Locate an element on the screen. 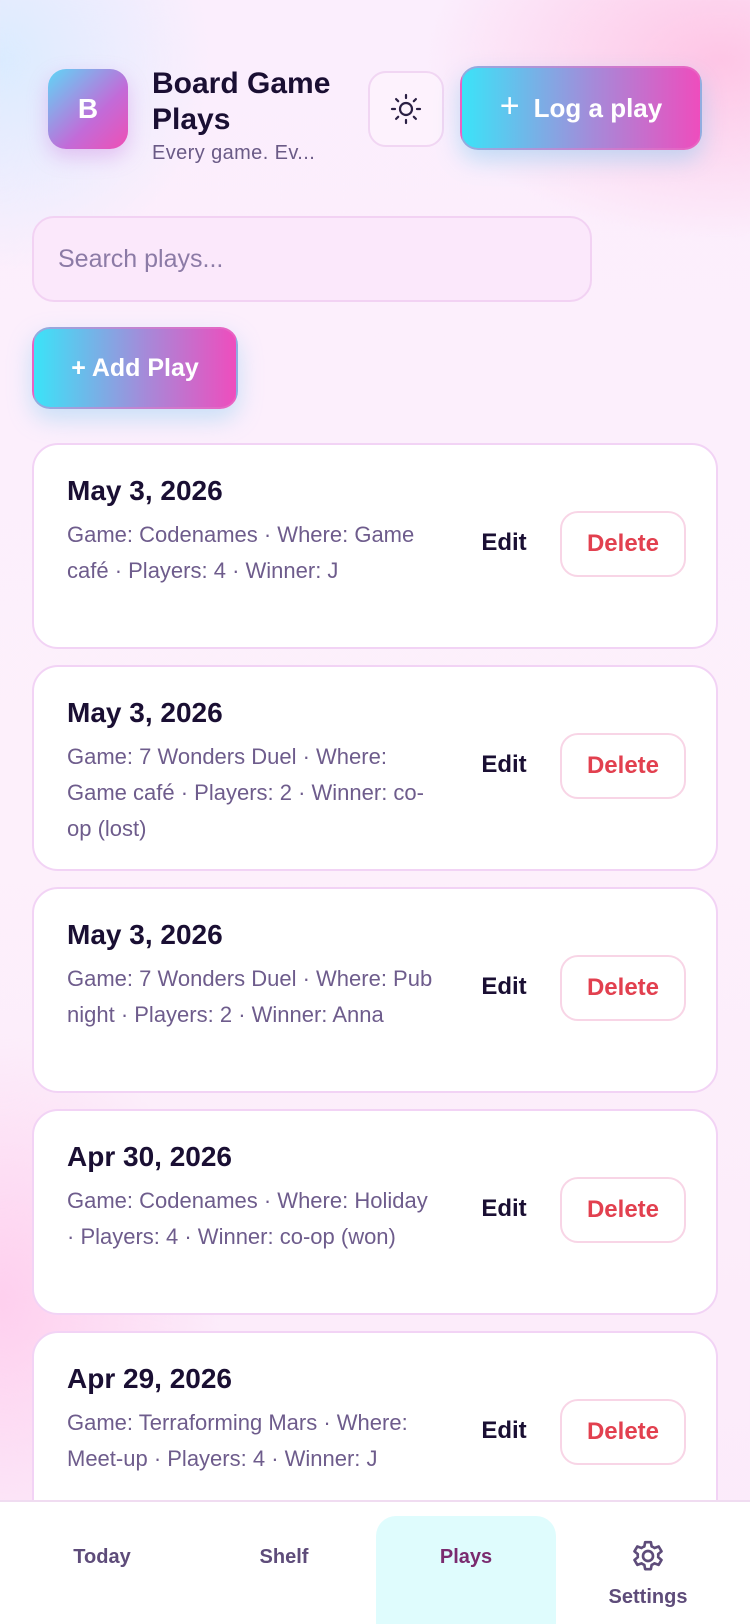 The width and height of the screenshot is (750, 1624). sun-icon is located at coordinates (406, 109).